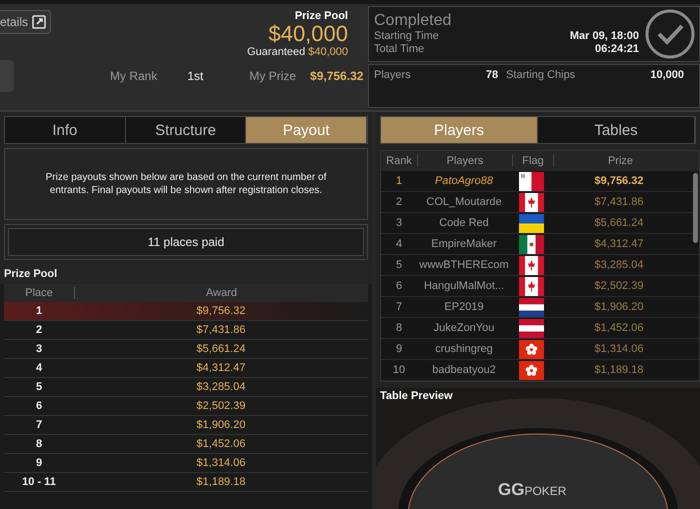 Image resolution: width=700 pixels, height=509 pixels. What do you see at coordinates (670, 34) in the screenshot?
I see `checkmark-circle-icon` at bounding box center [670, 34].